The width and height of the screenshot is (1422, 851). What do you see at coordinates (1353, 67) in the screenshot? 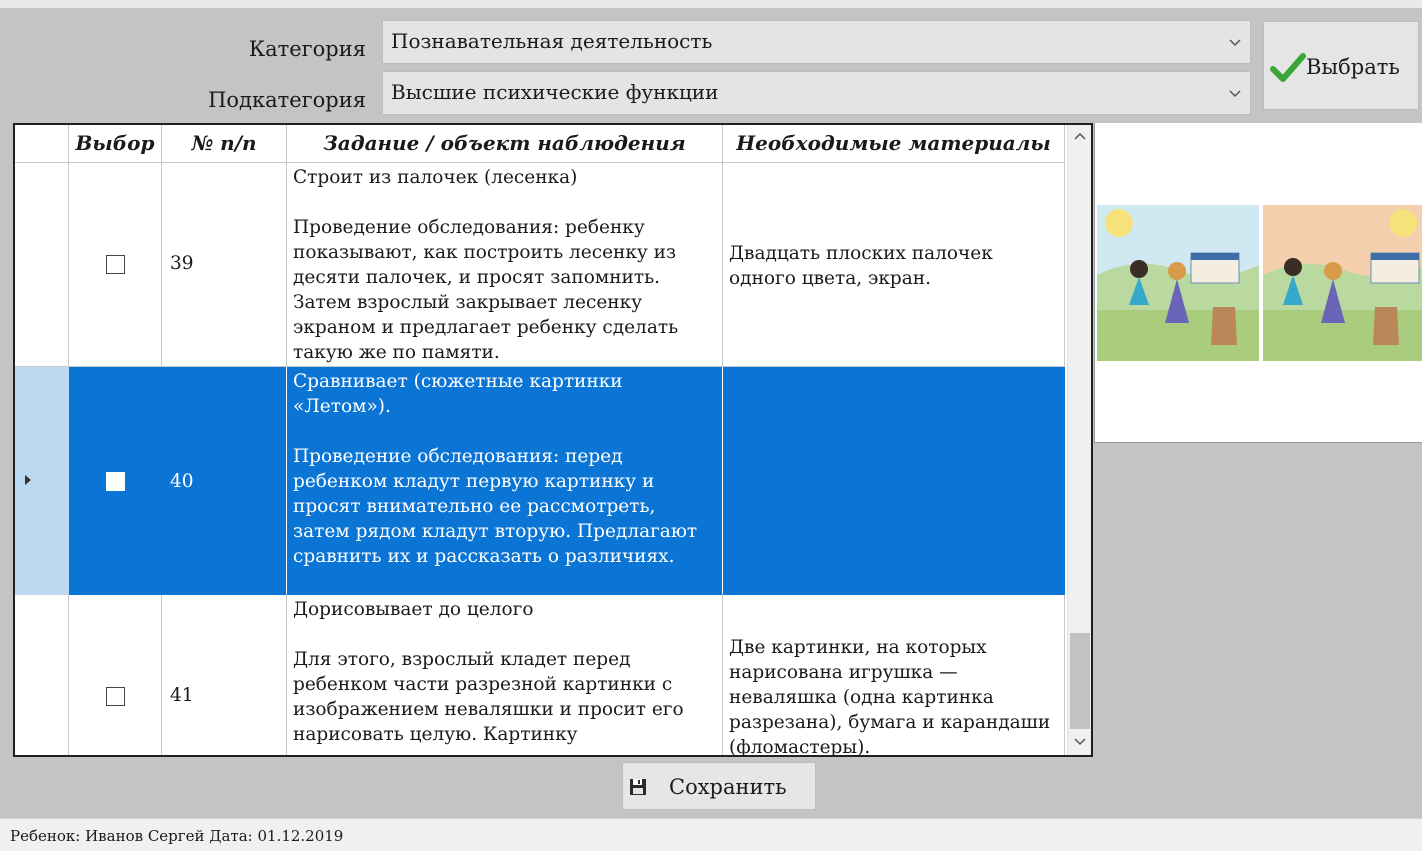
I see `select-button-label: Выбрать` at bounding box center [1353, 67].